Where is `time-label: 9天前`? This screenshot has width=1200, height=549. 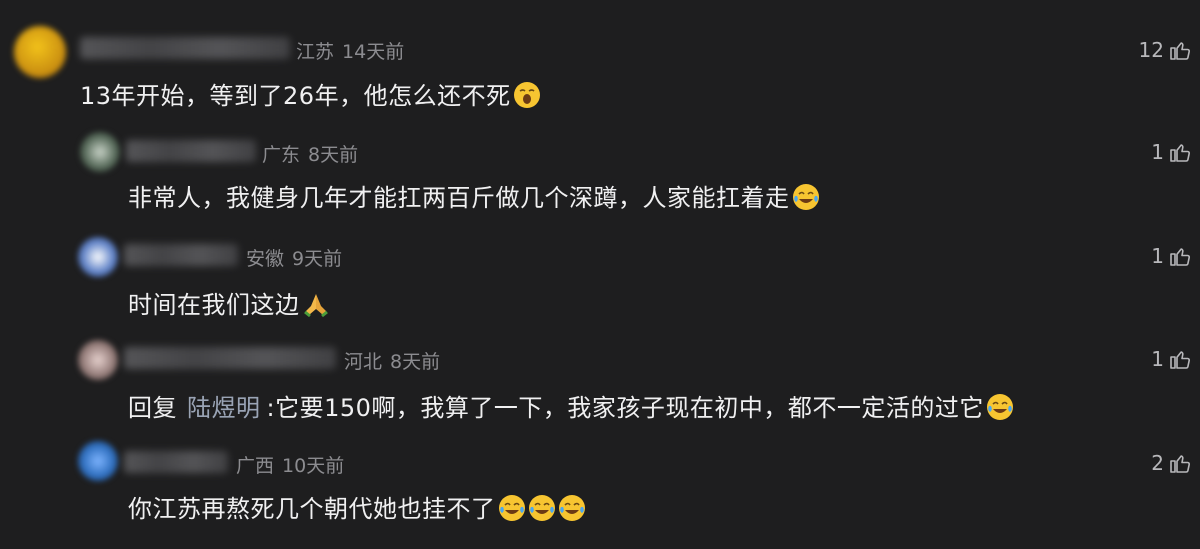 time-label: 9天前 is located at coordinates (317, 259).